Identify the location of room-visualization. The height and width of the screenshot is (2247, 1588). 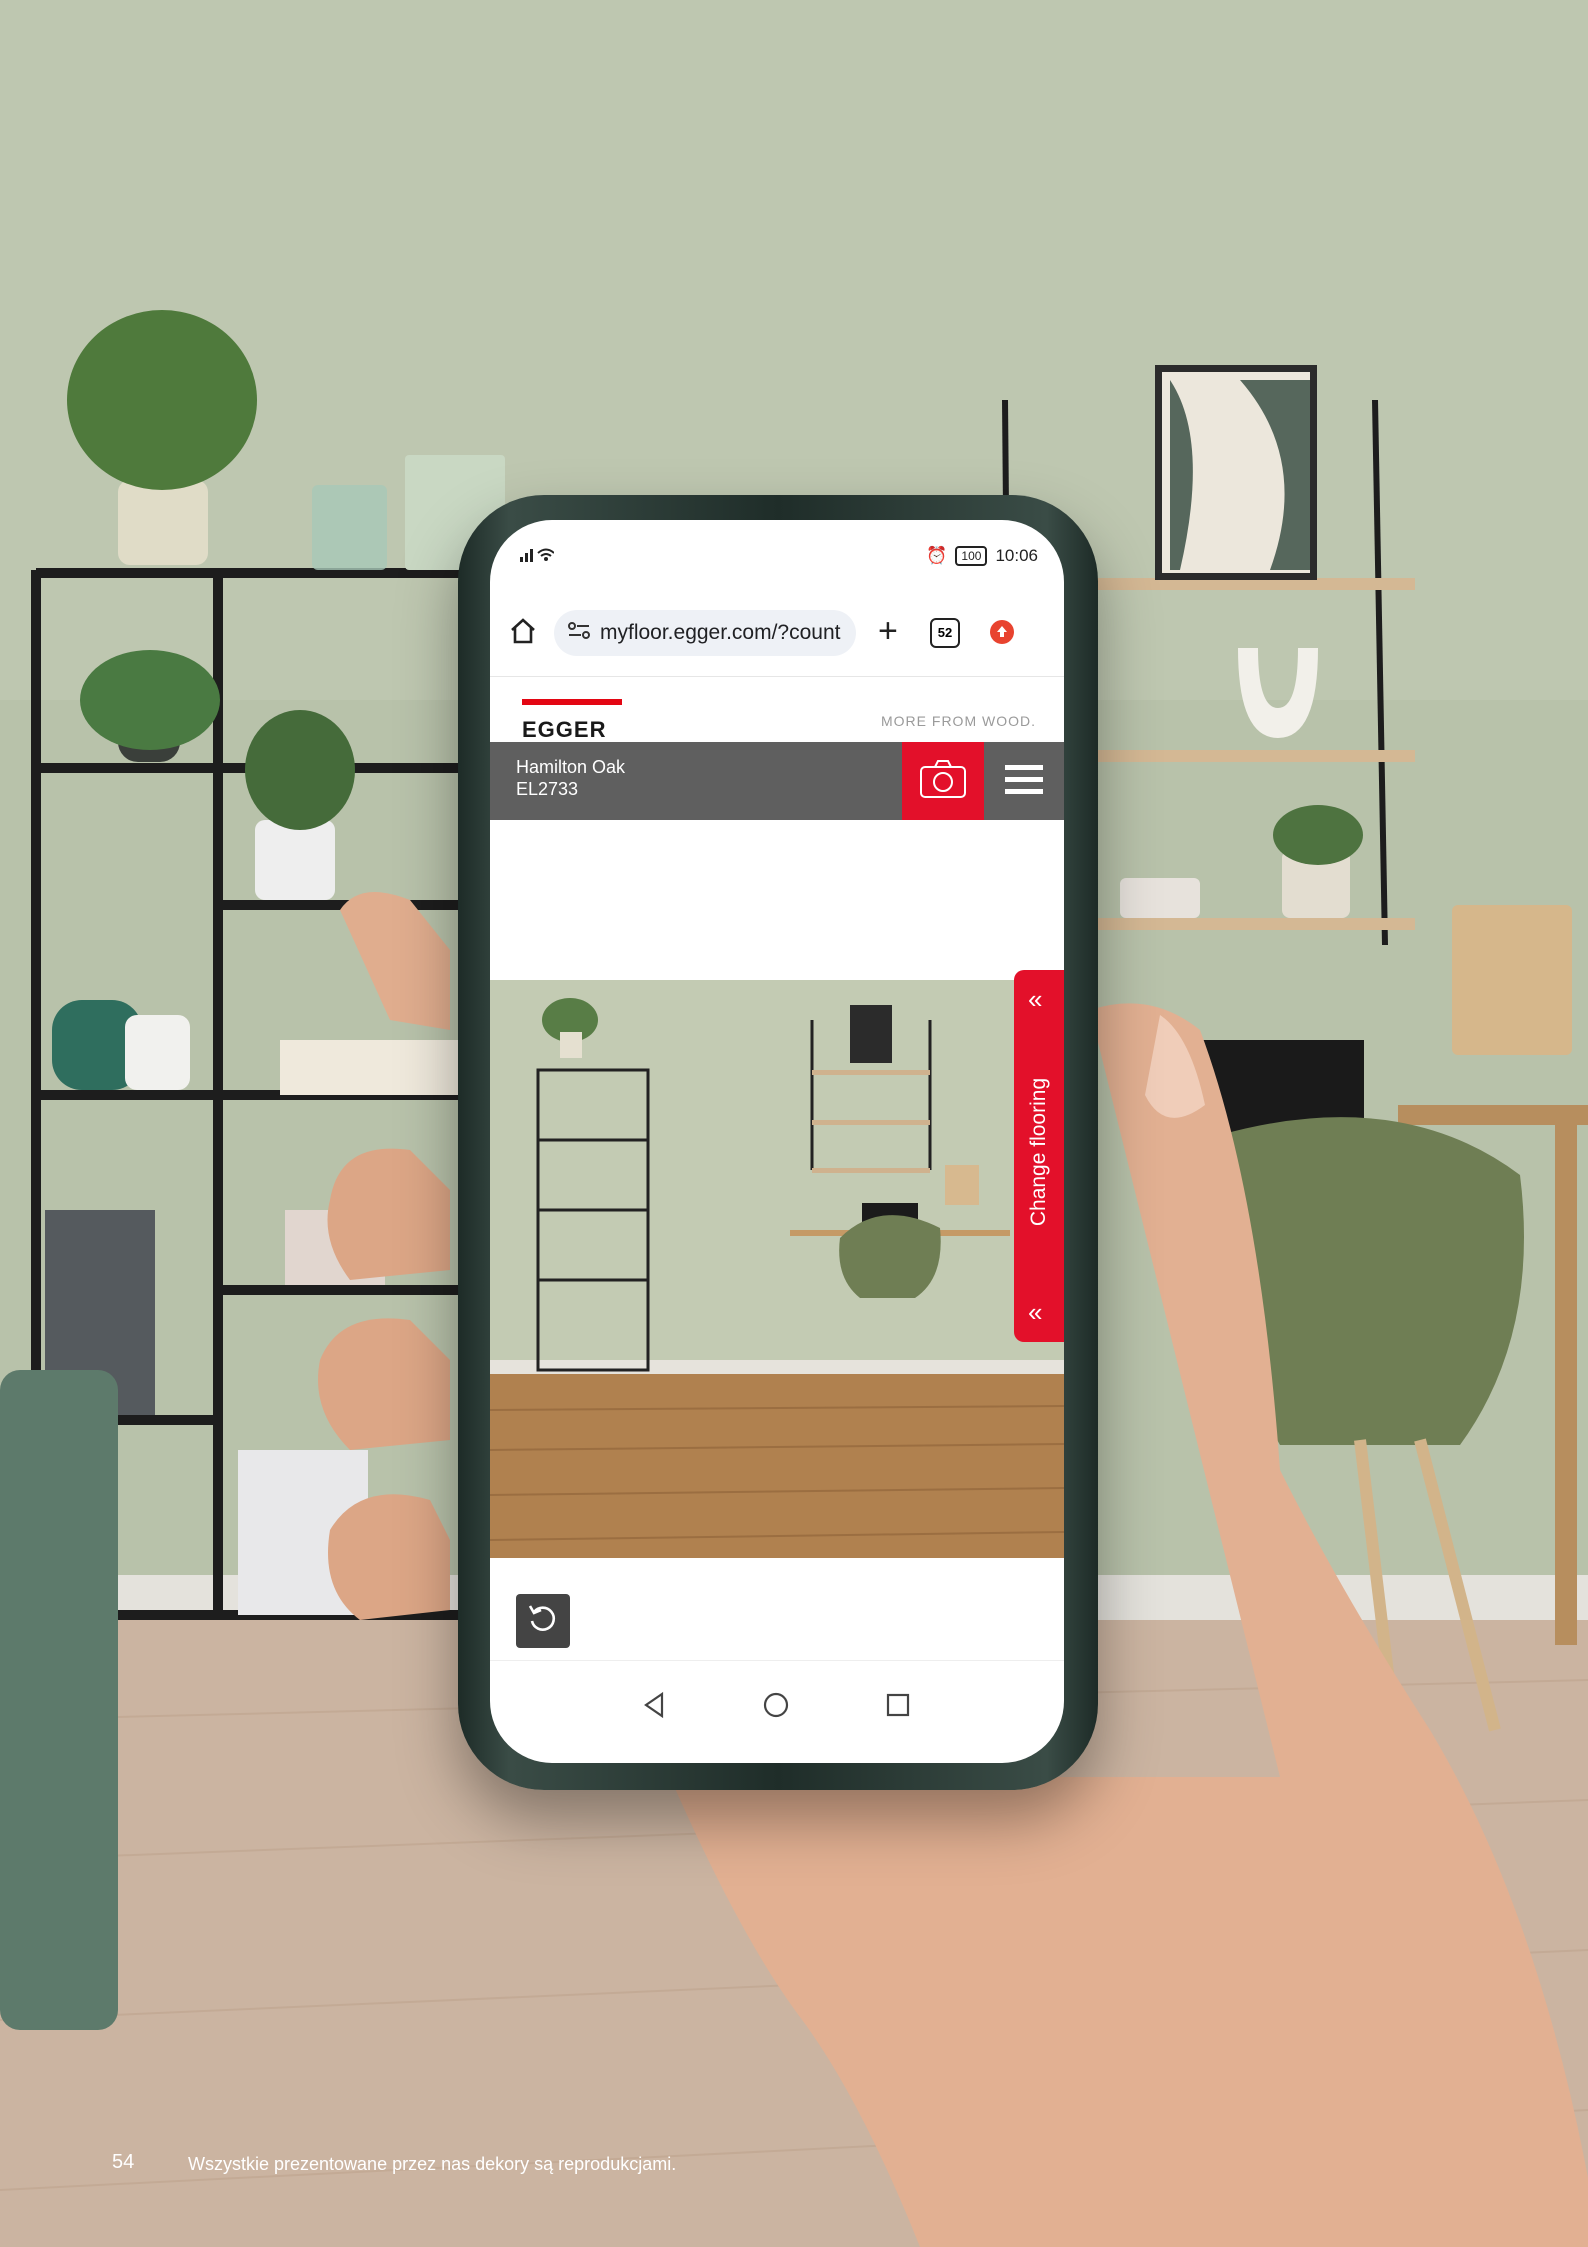
(777, 1269).